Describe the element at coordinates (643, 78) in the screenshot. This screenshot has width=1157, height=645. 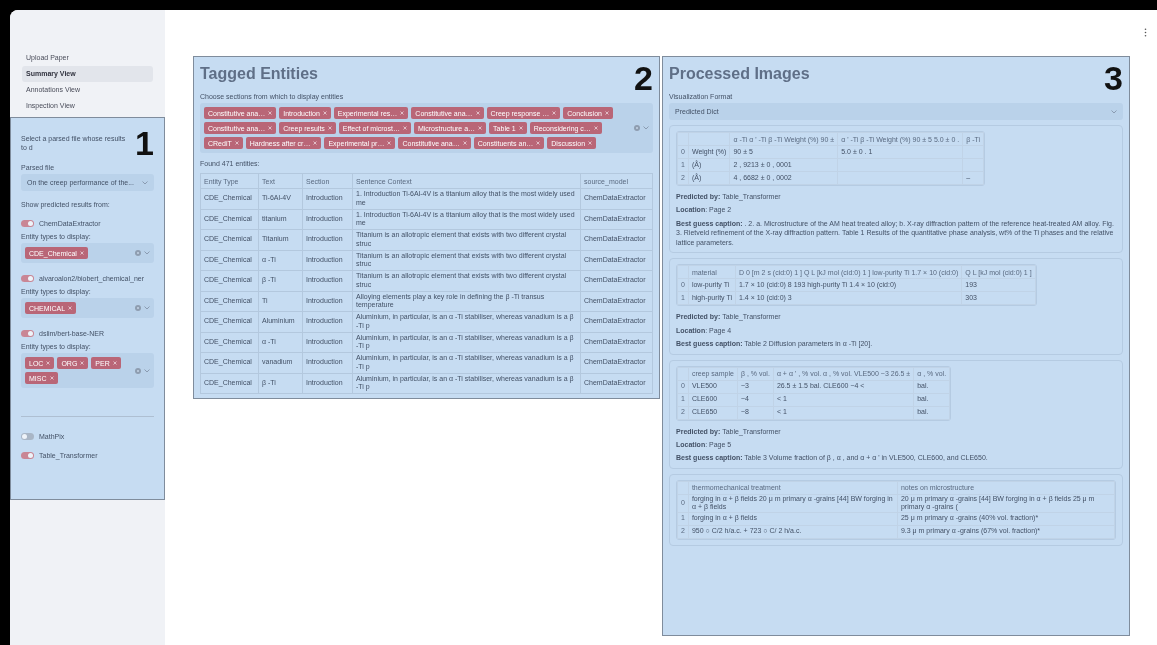
I see `callout-number: 2` at that location.